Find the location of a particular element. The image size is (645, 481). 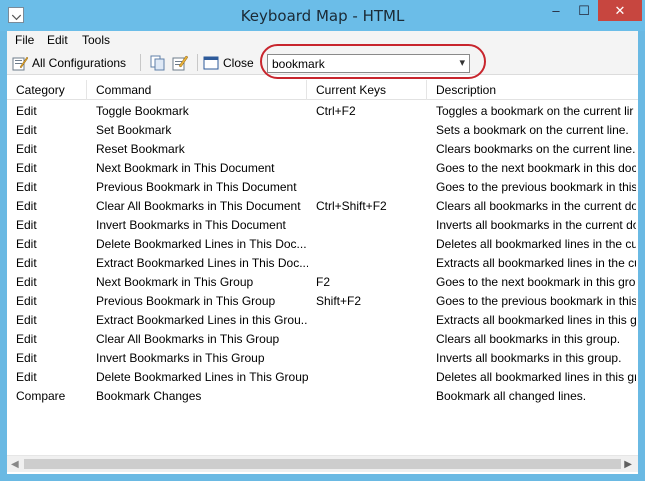

cell-command: Delete Bookmarked Lines in This Group is located at coordinates (202, 377).